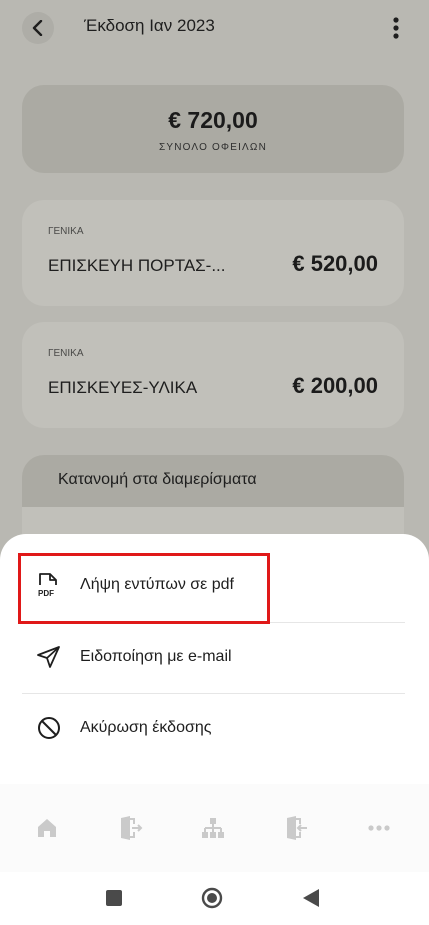 The width and height of the screenshot is (429, 925). I want to click on bottom-navigation, so click(214, 828).